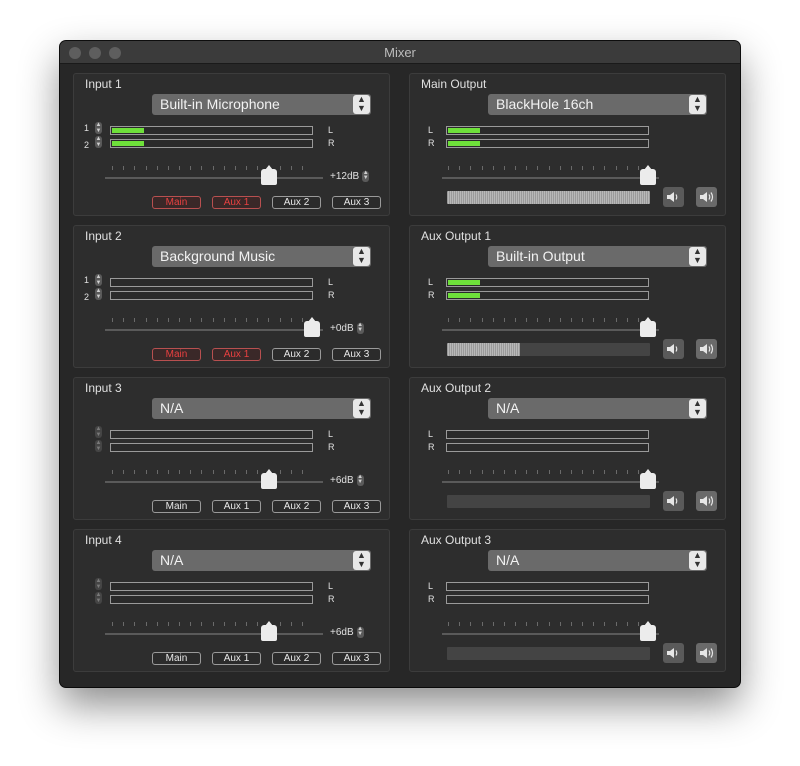 The height and width of the screenshot is (766, 800). I want to click on output-title: Aux Output 3, so click(456, 540).